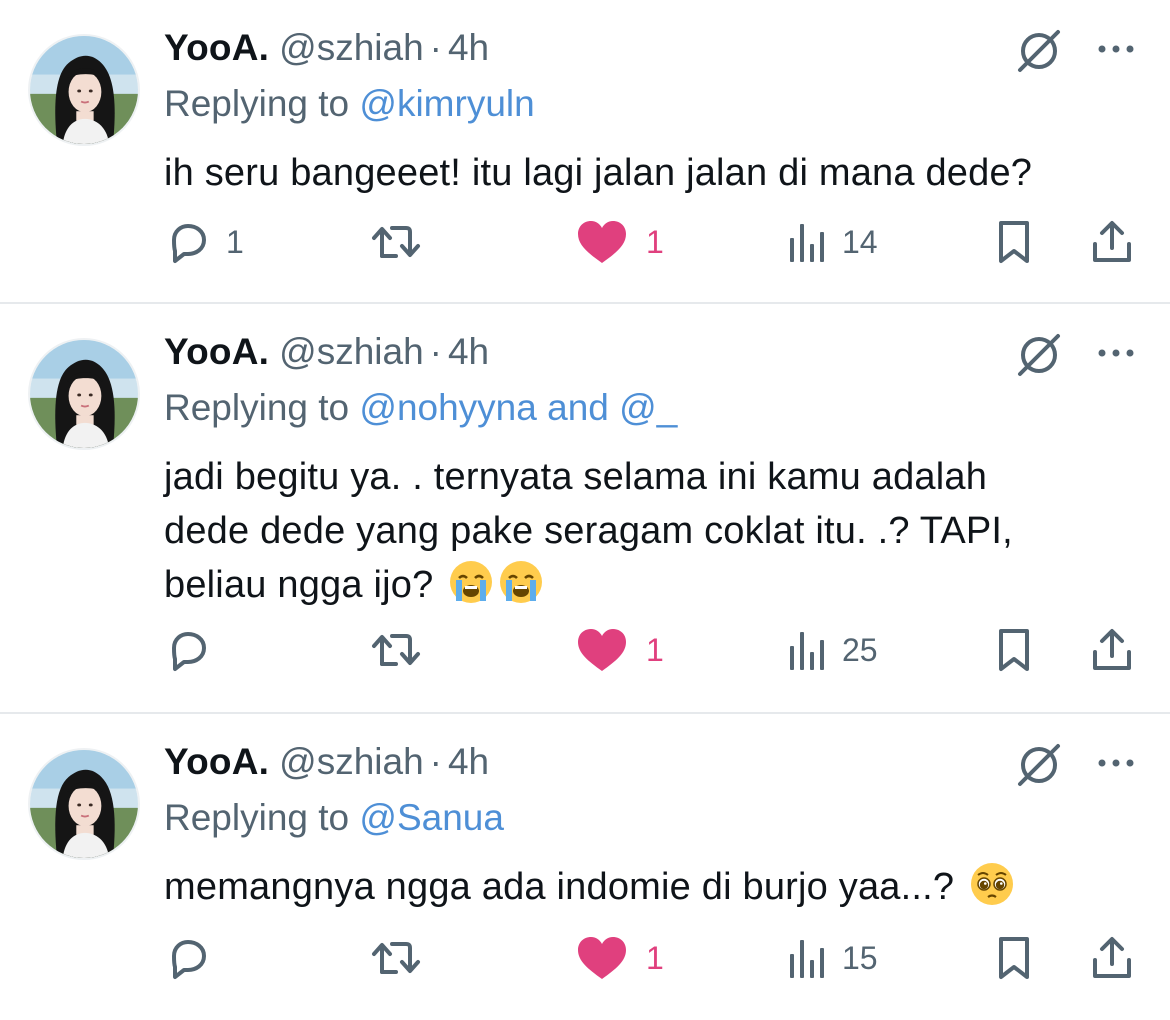 The height and width of the screenshot is (1020, 1170). I want to click on replying-to: Replying to @kimryuln, so click(349, 104).